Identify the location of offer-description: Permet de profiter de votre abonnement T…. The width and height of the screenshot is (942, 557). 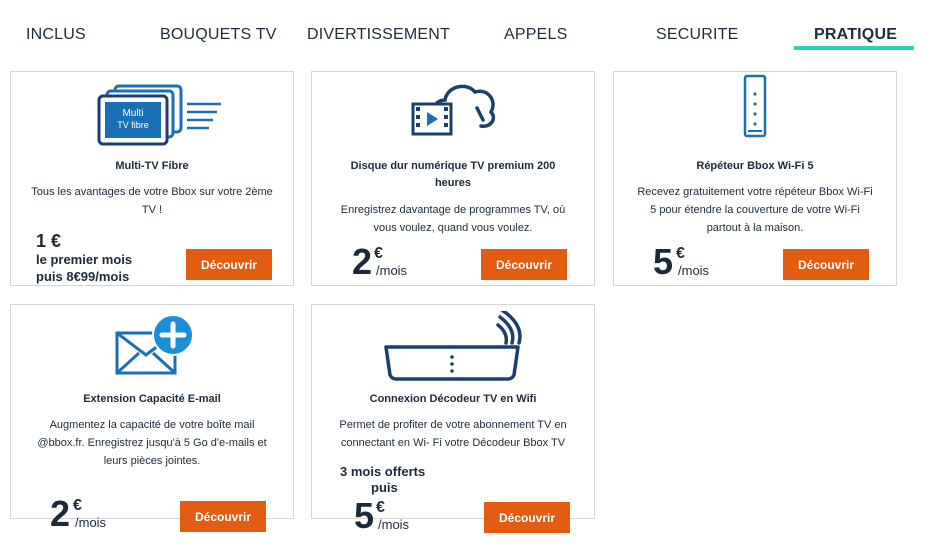
(453, 434).